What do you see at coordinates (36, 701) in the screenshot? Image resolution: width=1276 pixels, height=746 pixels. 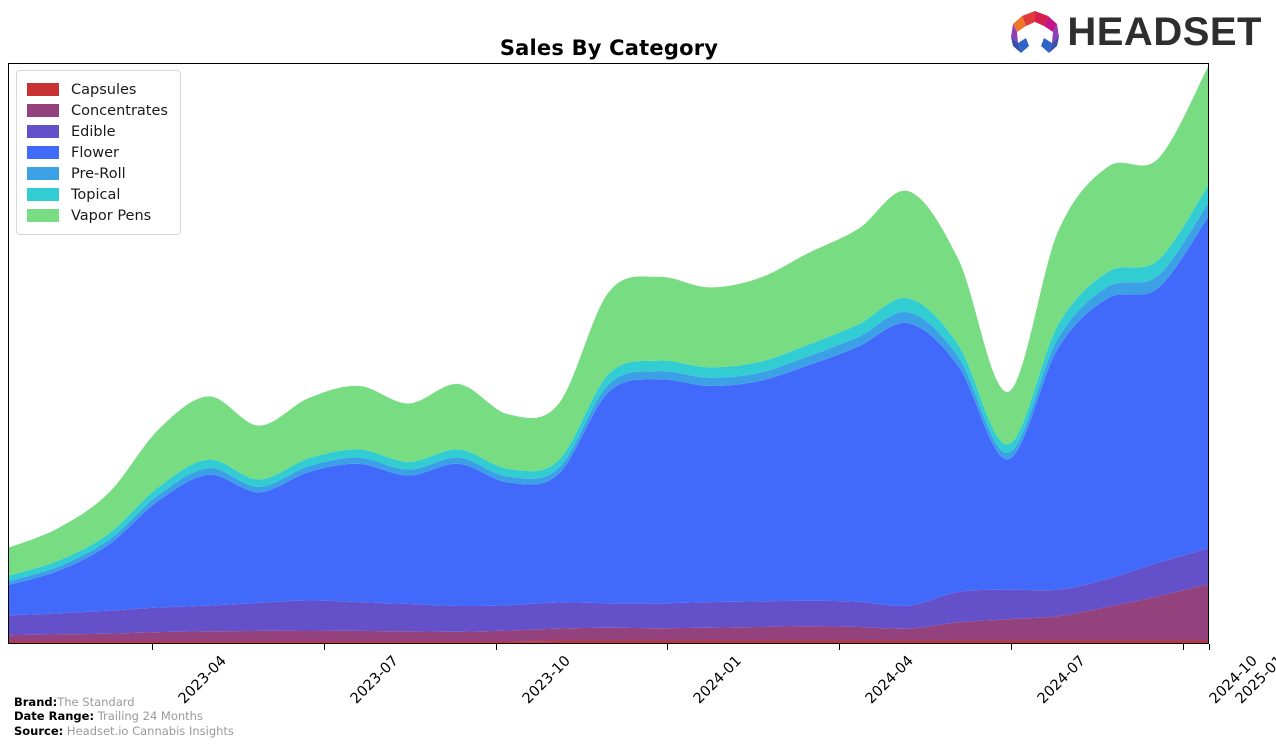 I see `footer-key: Brand:` at bounding box center [36, 701].